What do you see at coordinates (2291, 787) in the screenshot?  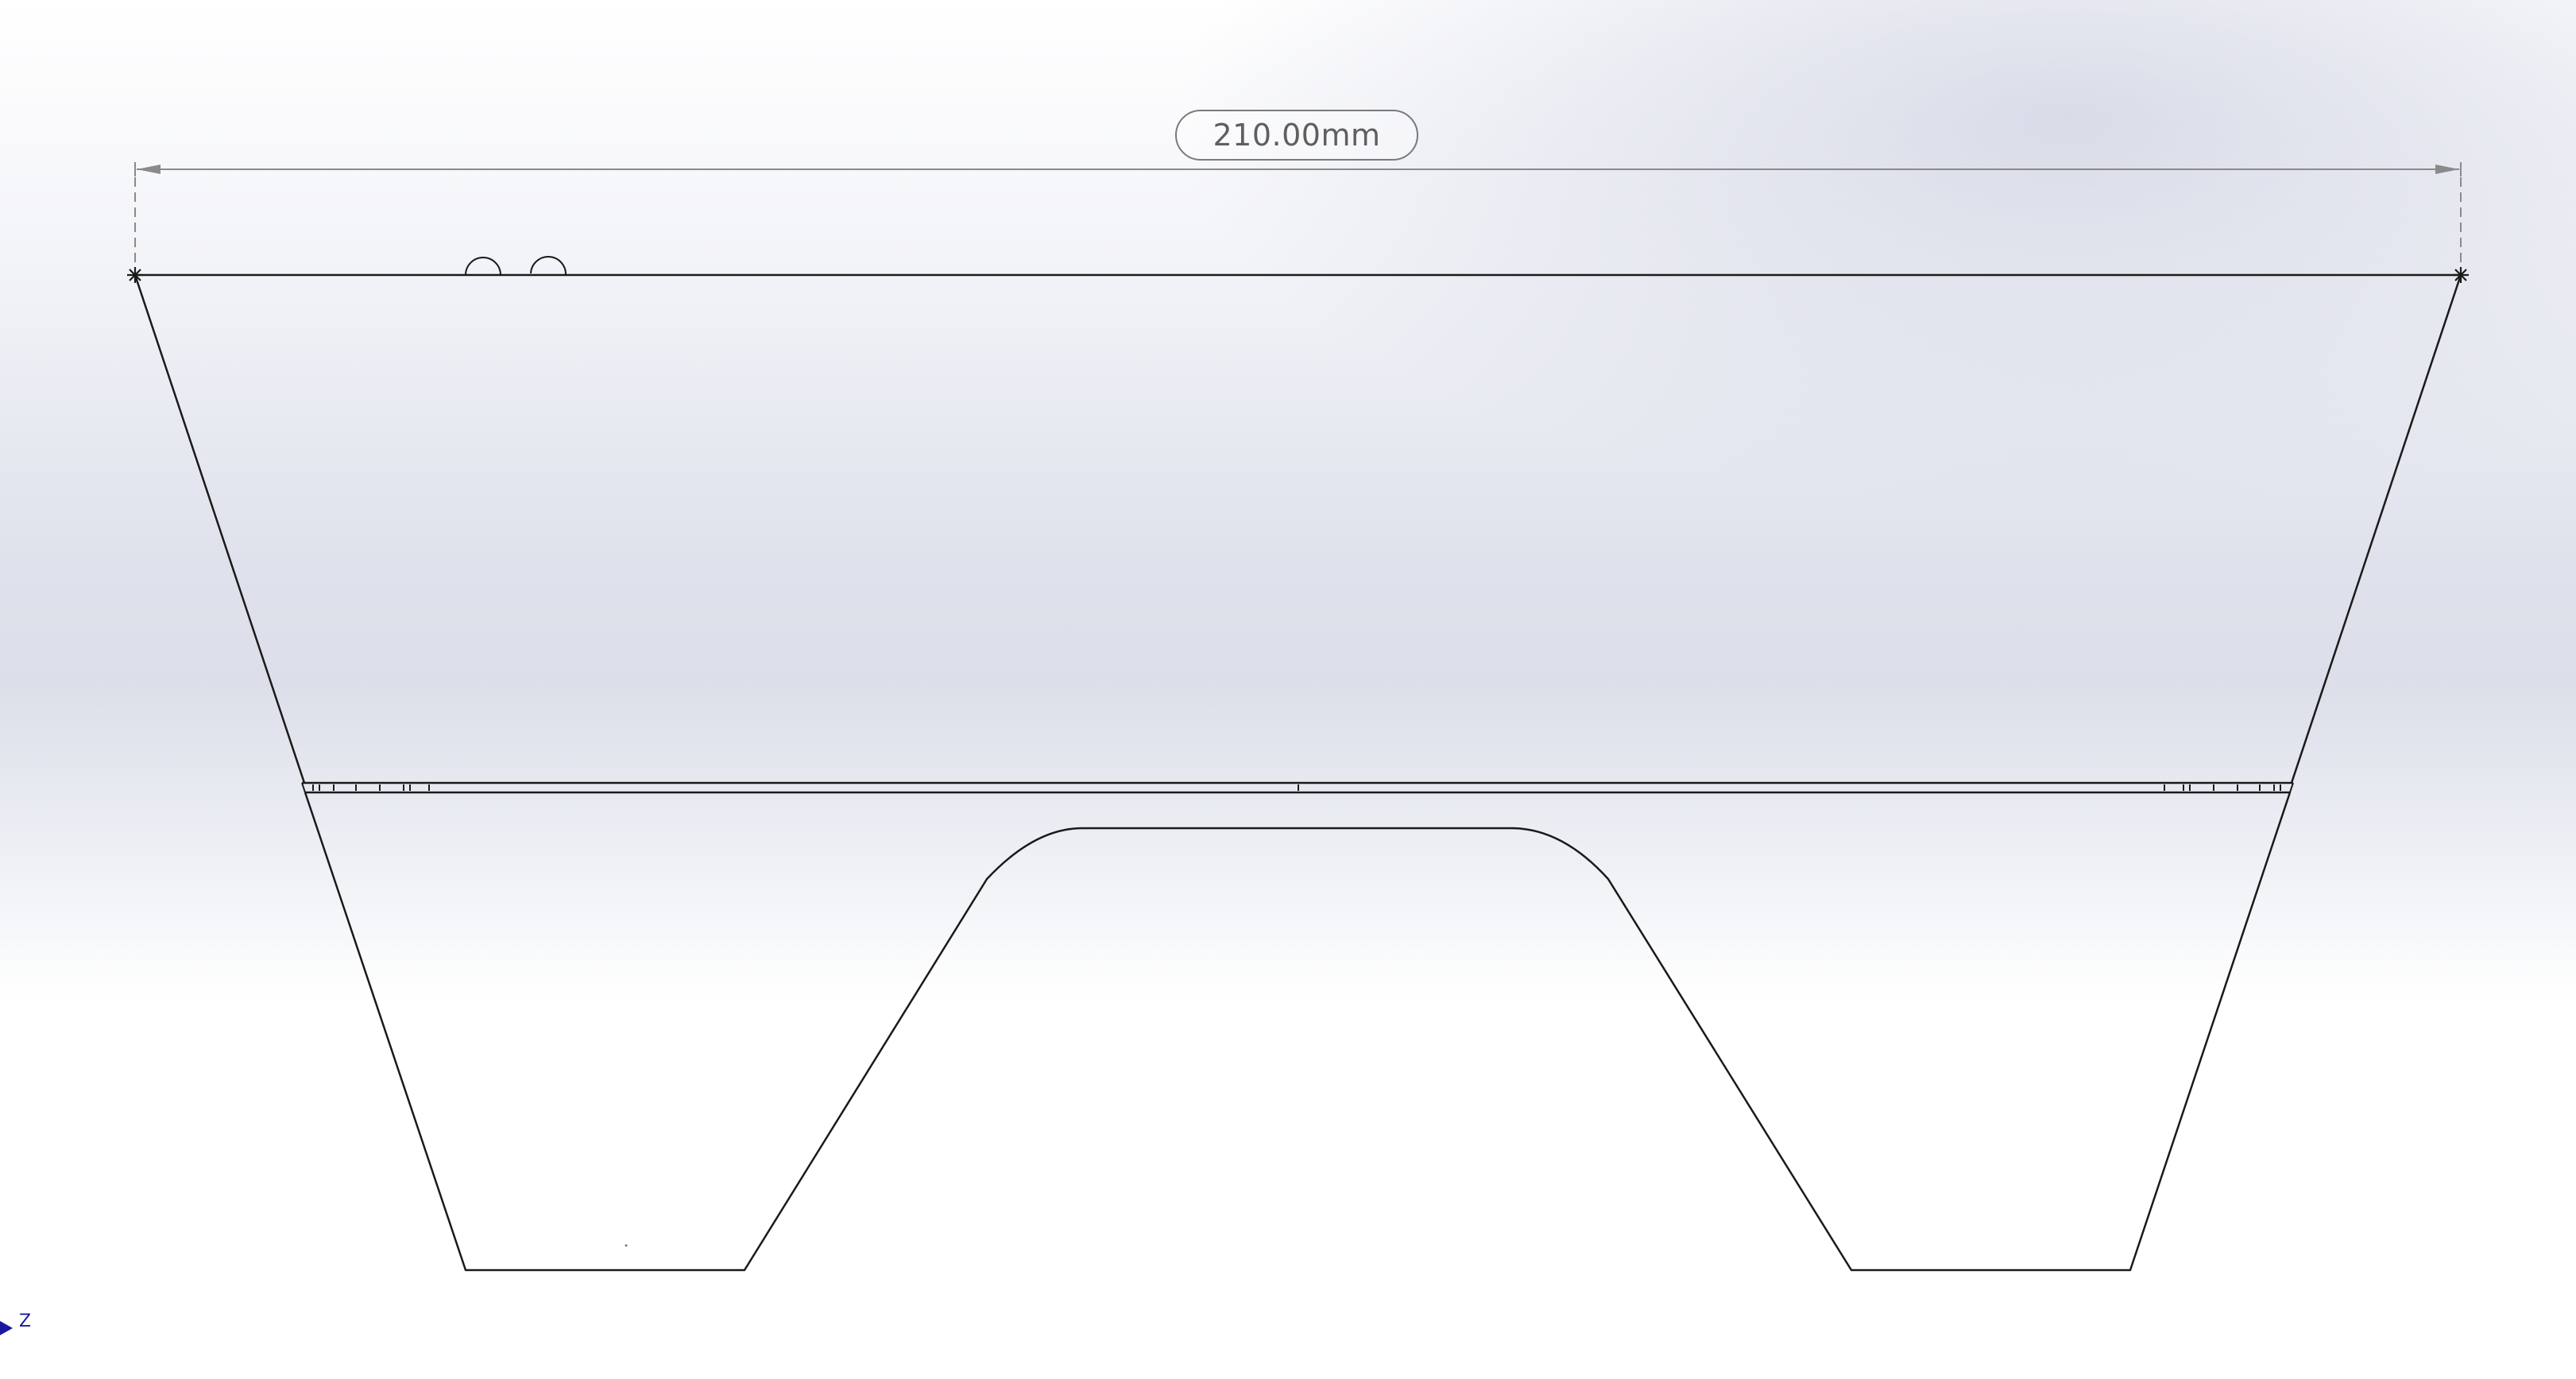 I see `sketch-band-right-end` at bounding box center [2291, 787].